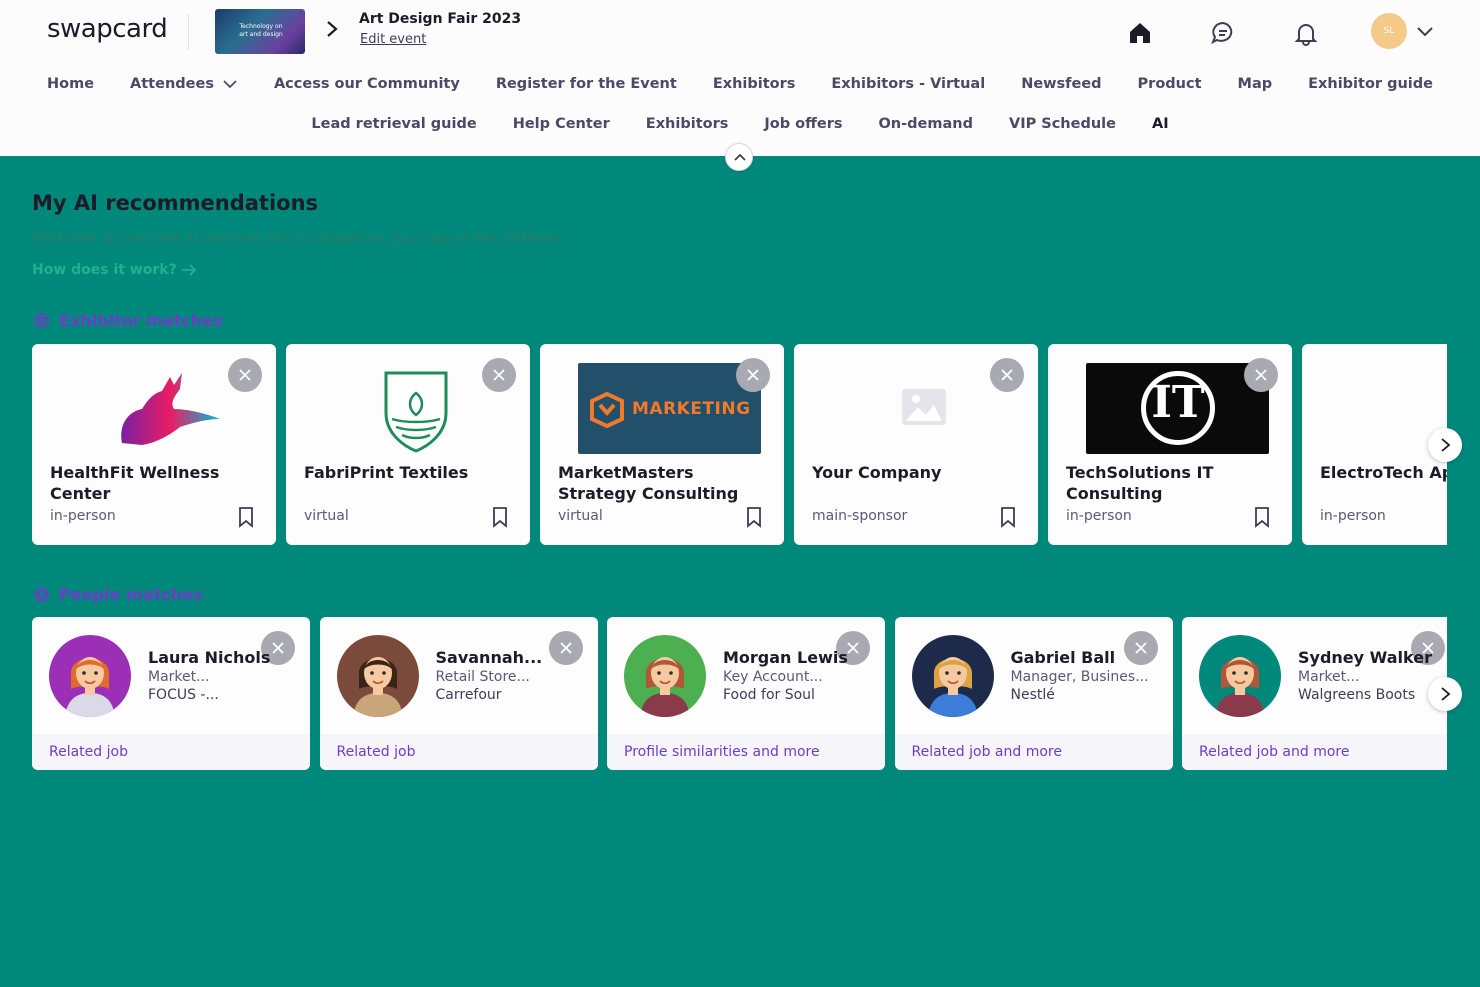 The image size is (1480, 987). I want to click on bell-icon, so click(1306, 33).